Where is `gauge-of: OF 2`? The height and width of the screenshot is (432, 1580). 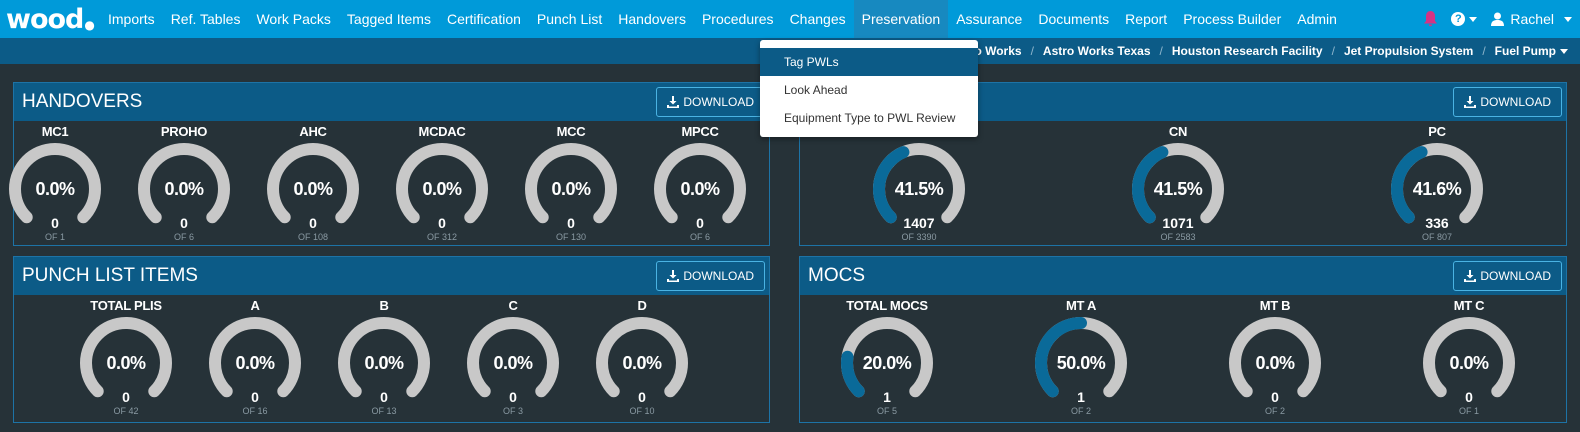 gauge-of: OF 2 is located at coordinates (1274, 411).